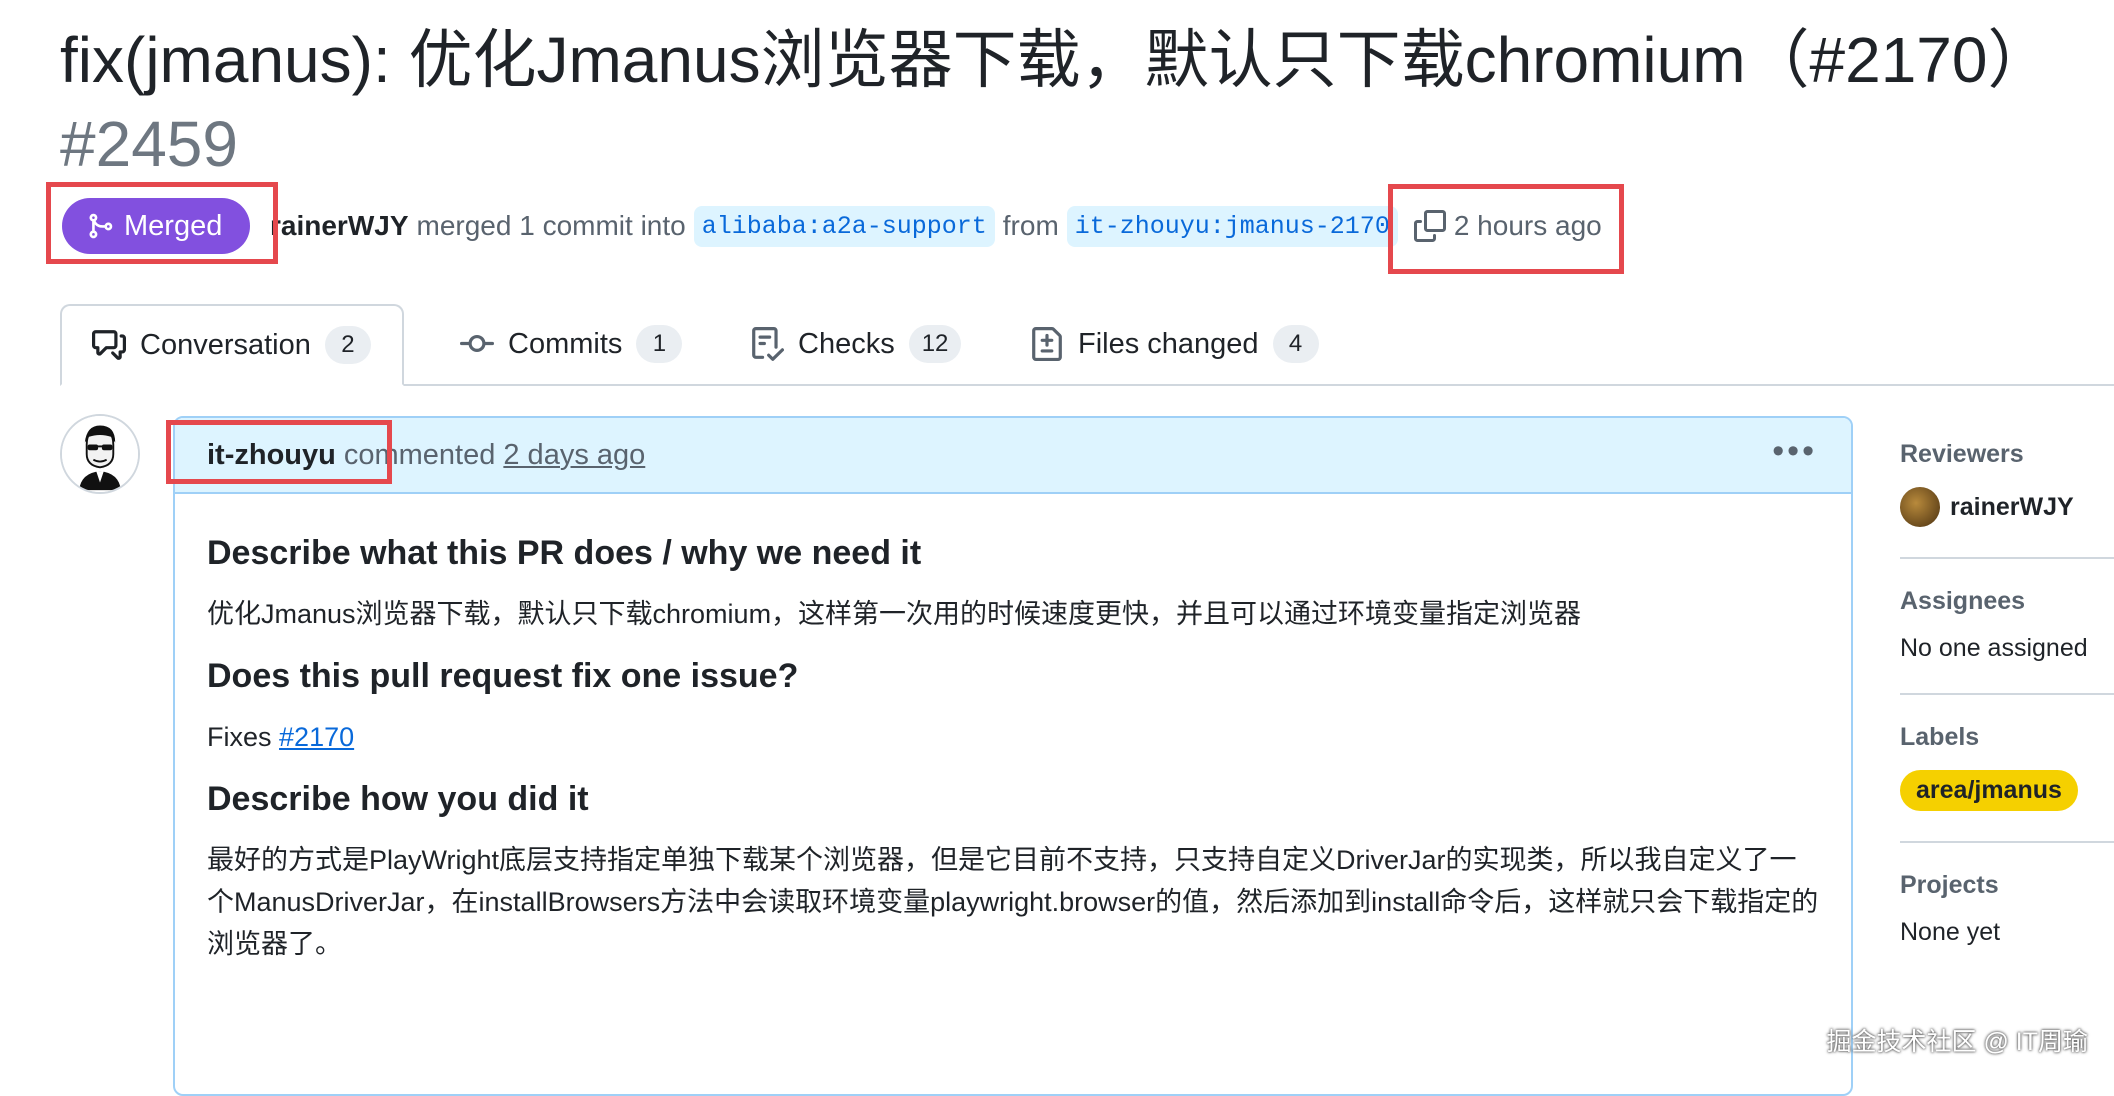  I want to click on assignees-title: Assignees, so click(2007, 601).